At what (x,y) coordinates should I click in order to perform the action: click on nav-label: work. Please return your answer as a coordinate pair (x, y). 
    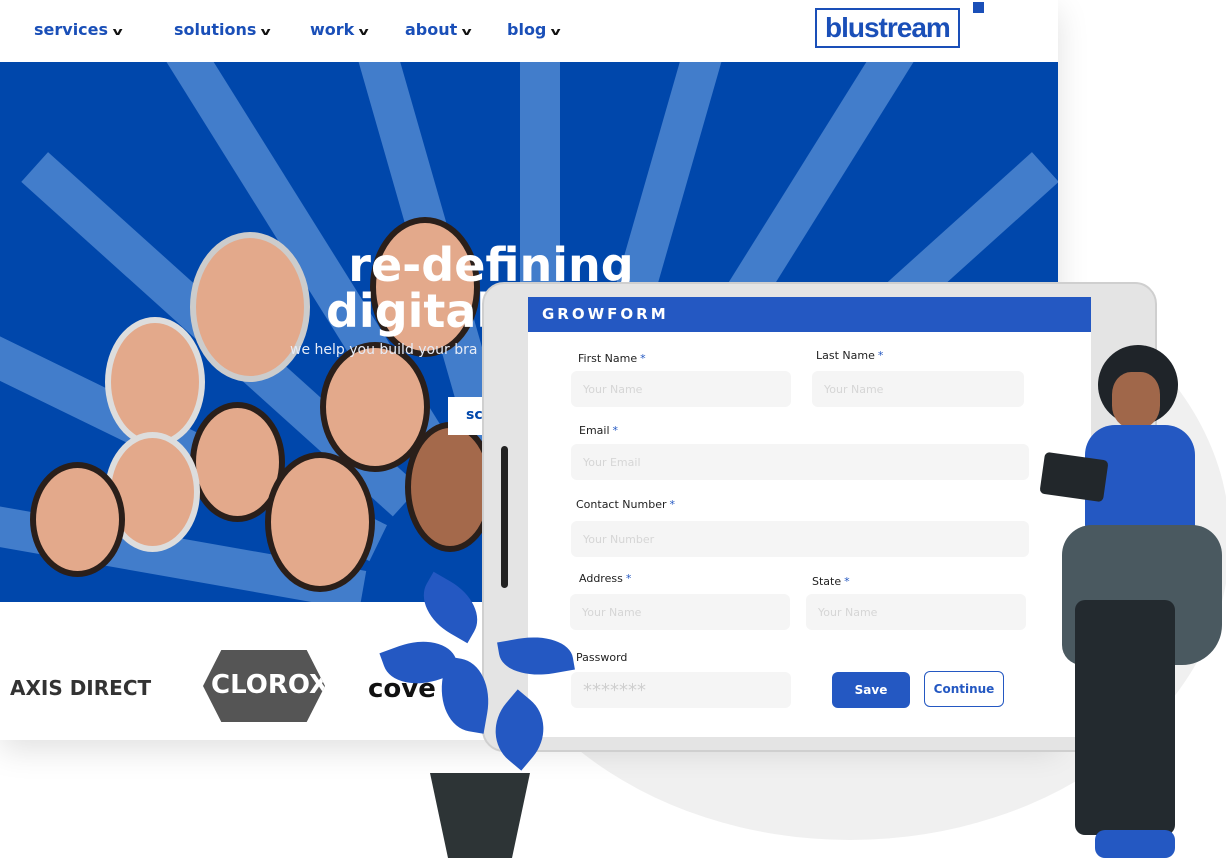
    Looking at the image, I should click on (332, 29).